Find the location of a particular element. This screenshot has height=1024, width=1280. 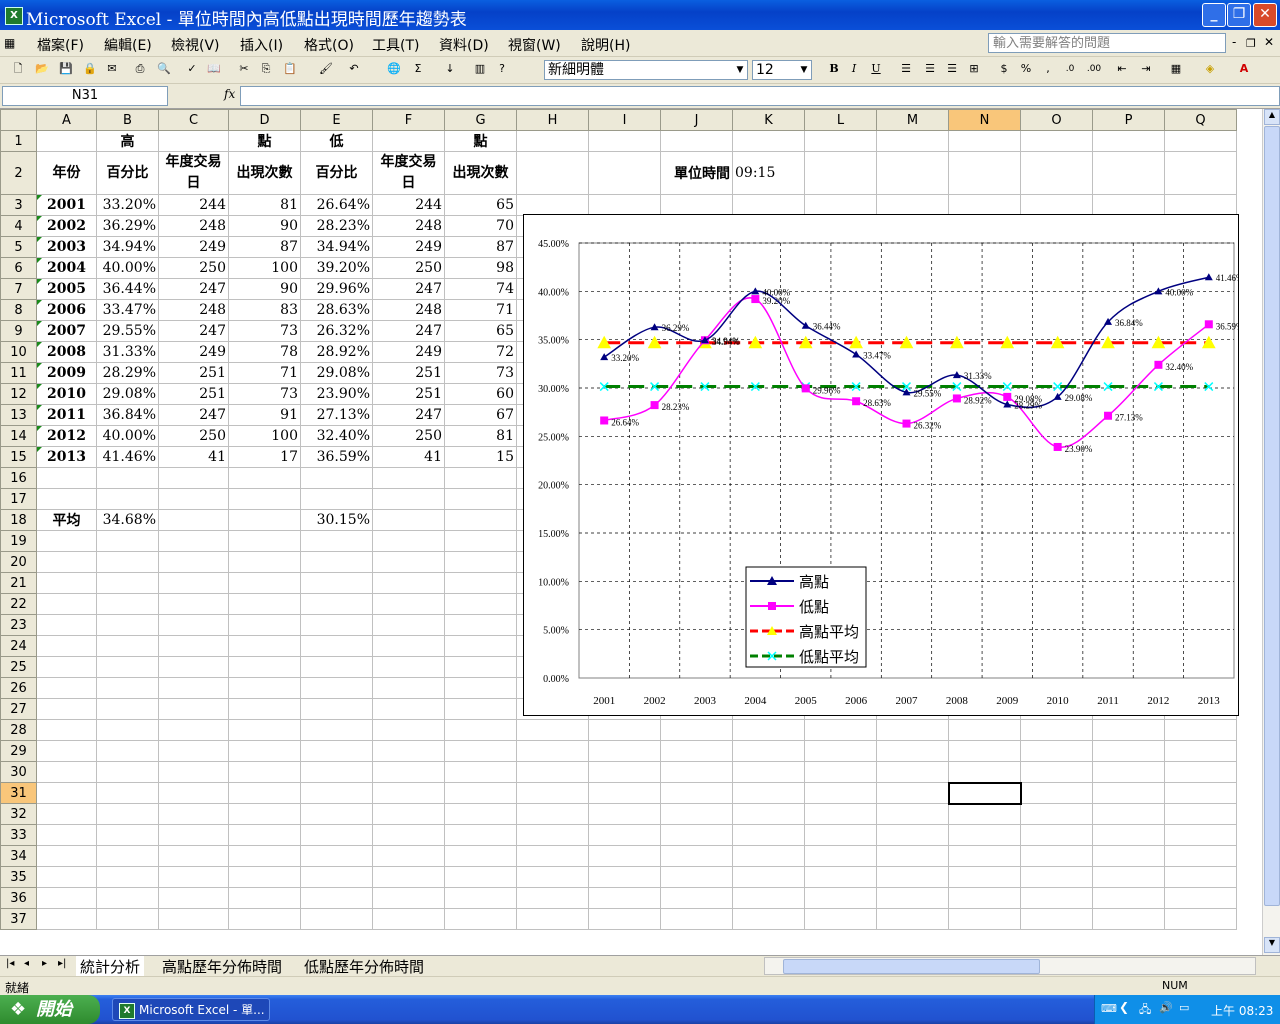

cell-M37 is located at coordinates (912, 919).